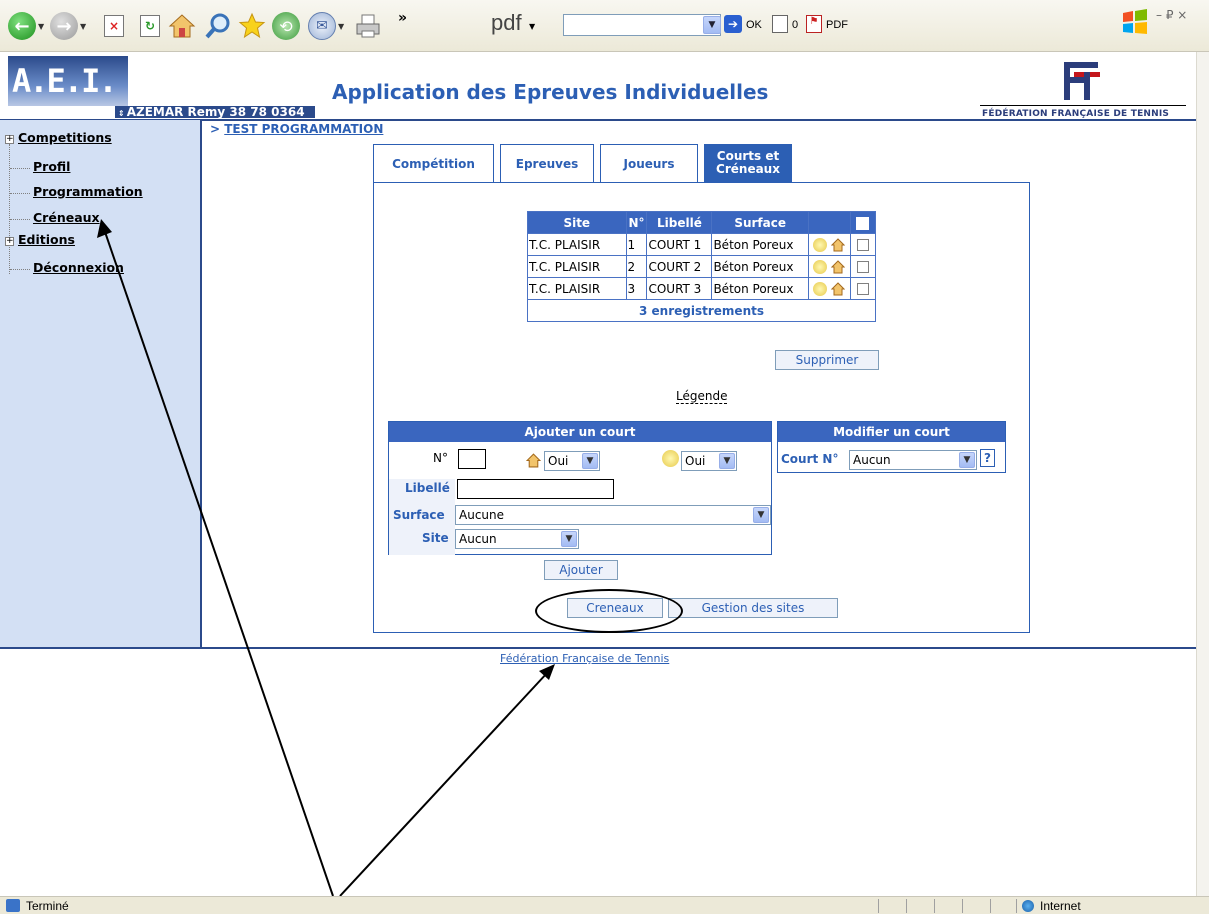 Image resolution: width=1209 pixels, height=914 pixels. I want to click on status-bar: Terminé Internet, so click(604, 905).